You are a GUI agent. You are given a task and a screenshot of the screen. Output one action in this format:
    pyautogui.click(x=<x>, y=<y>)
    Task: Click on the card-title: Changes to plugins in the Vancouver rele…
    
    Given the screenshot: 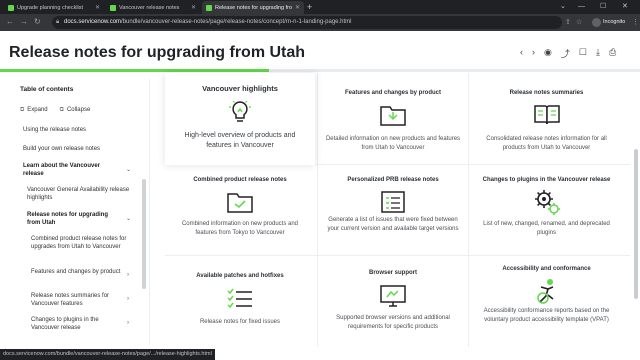 What is the action you would take?
    pyautogui.click(x=546, y=180)
    